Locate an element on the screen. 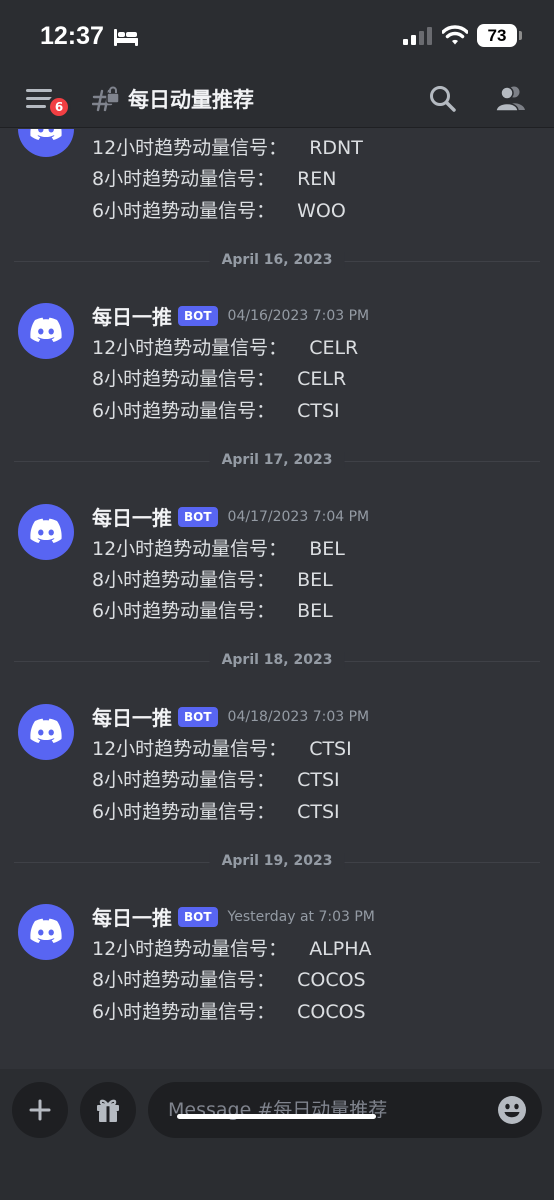 This screenshot has width=554, height=1200. date-label: April 19, 2023 is located at coordinates (277, 861).